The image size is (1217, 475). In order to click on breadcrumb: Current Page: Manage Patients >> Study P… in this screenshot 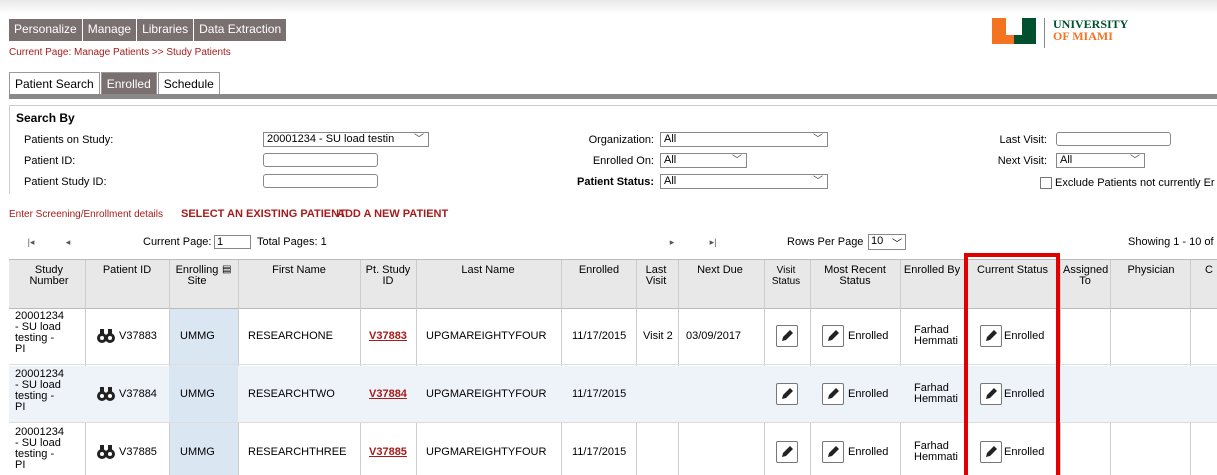, I will do `click(120, 52)`.